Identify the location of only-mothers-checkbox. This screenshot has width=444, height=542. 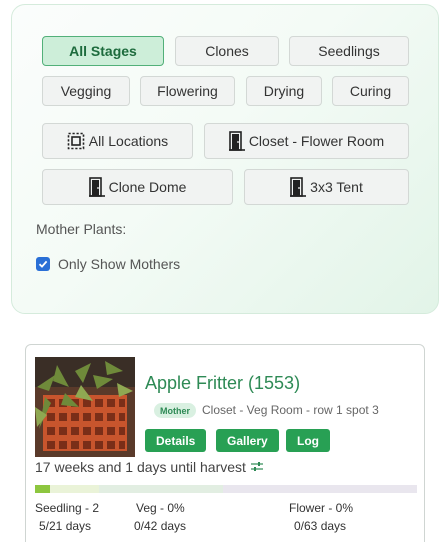
(43, 264).